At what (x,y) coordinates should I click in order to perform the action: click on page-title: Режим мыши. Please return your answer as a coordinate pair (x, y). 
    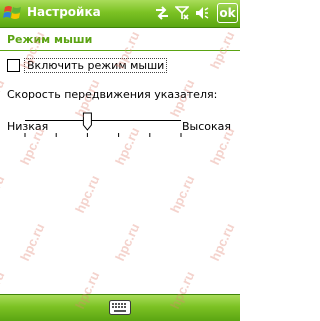
    Looking at the image, I should click on (50, 39).